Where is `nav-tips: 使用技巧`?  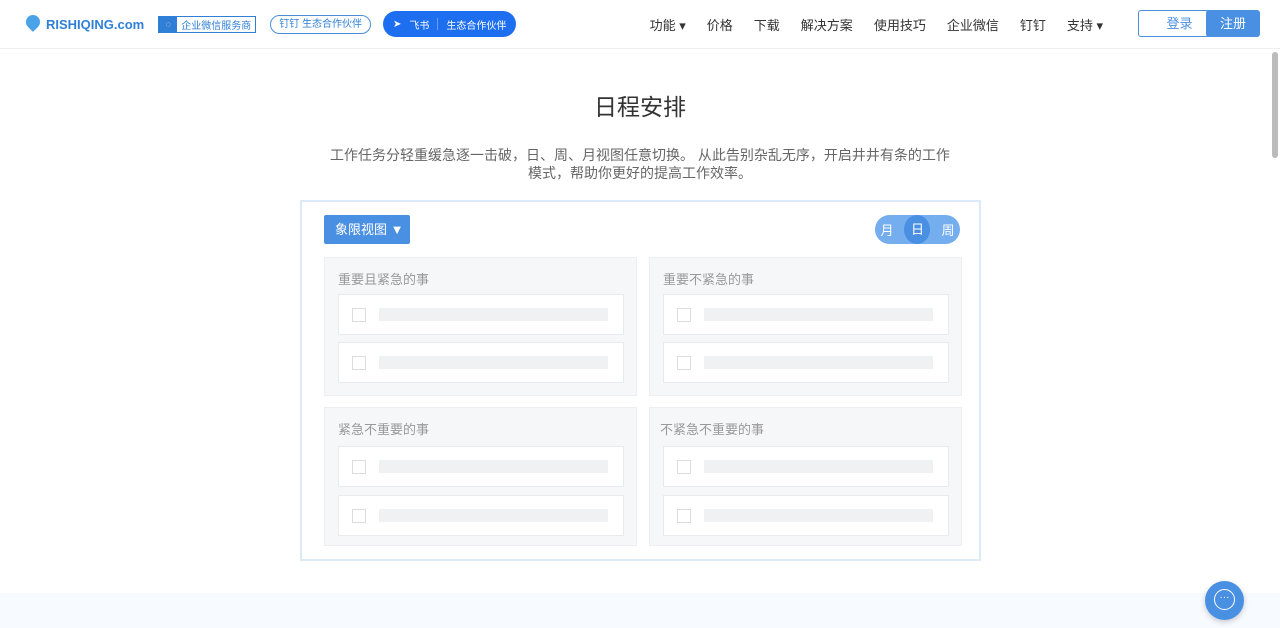 nav-tips: 使用技巧 is located at coordinates (900, 24).